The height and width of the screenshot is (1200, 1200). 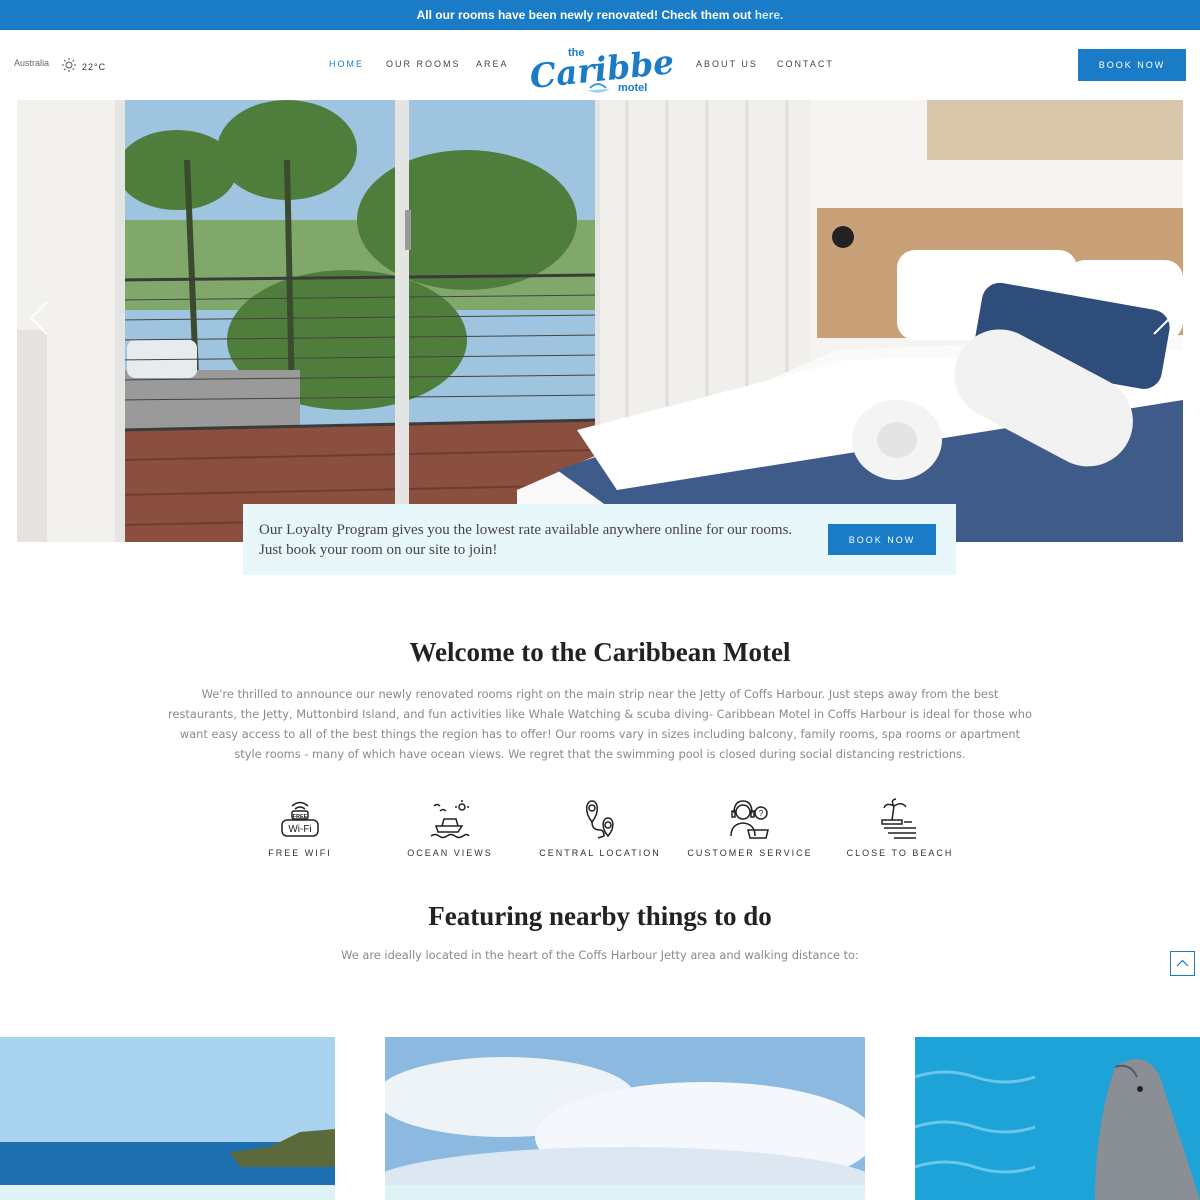 I want to click on announcement-link: here., so click(x=769, y=15).